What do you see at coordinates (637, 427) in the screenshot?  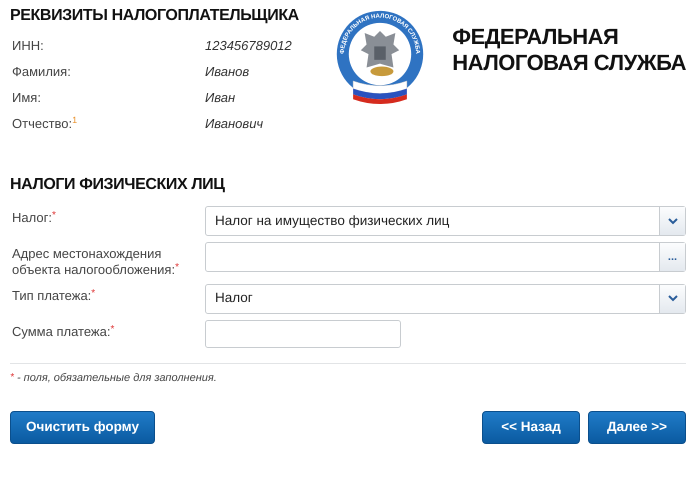 I see `next-button: Далее >>` at bounding box center [637, 427].